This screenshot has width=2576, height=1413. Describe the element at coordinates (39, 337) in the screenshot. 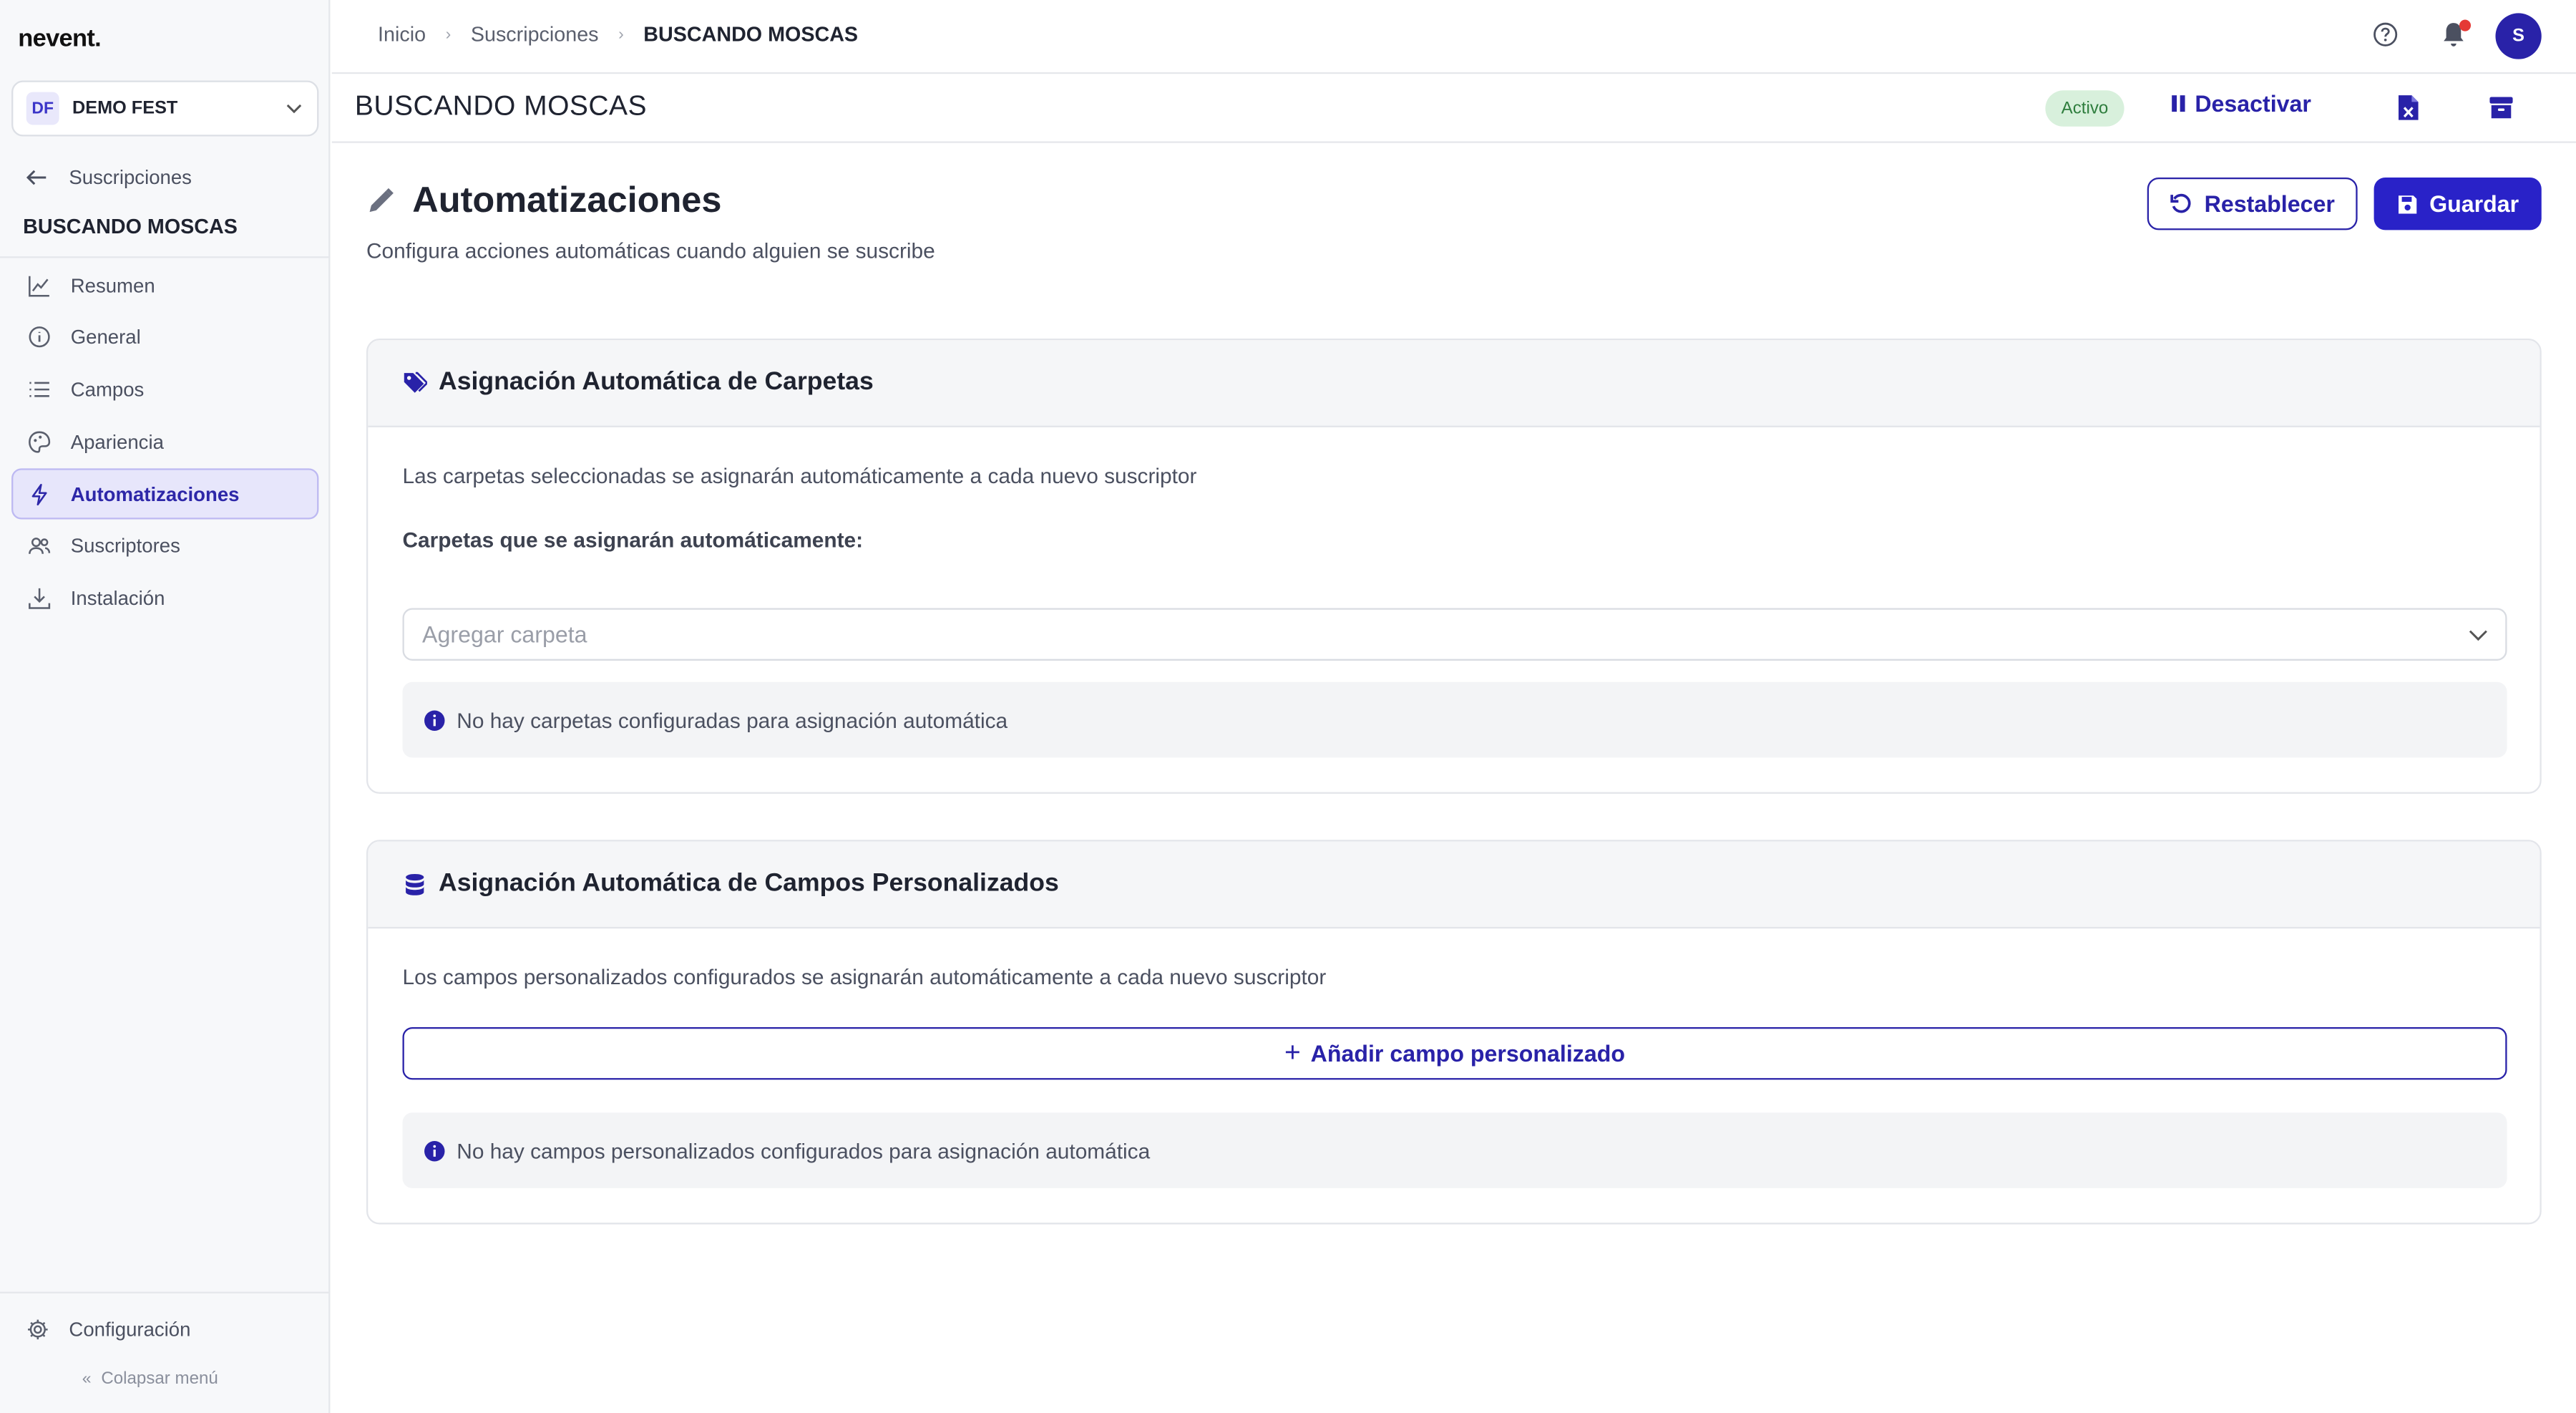

I see `info-icon` at that location.